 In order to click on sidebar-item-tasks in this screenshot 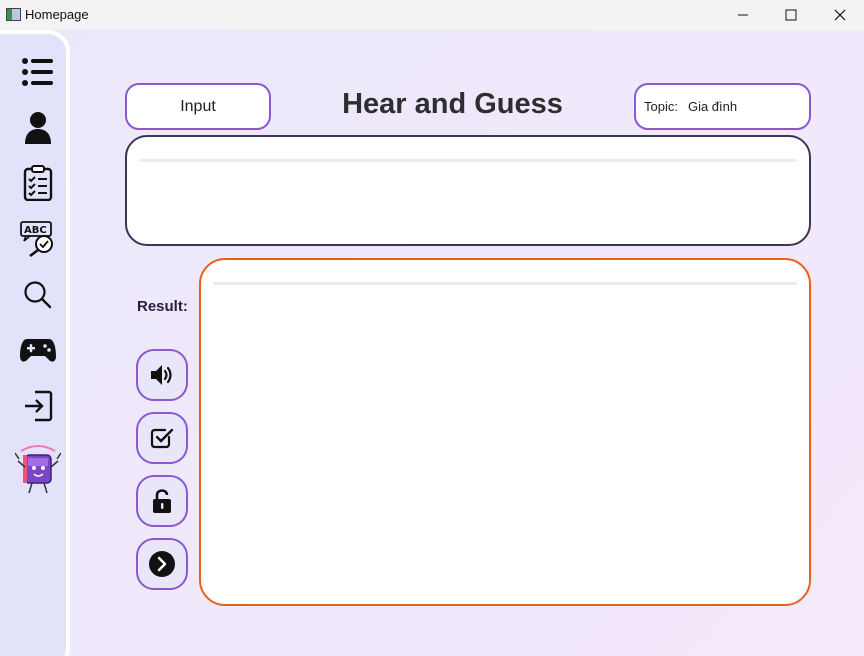, I will do `click(38, 183)`.